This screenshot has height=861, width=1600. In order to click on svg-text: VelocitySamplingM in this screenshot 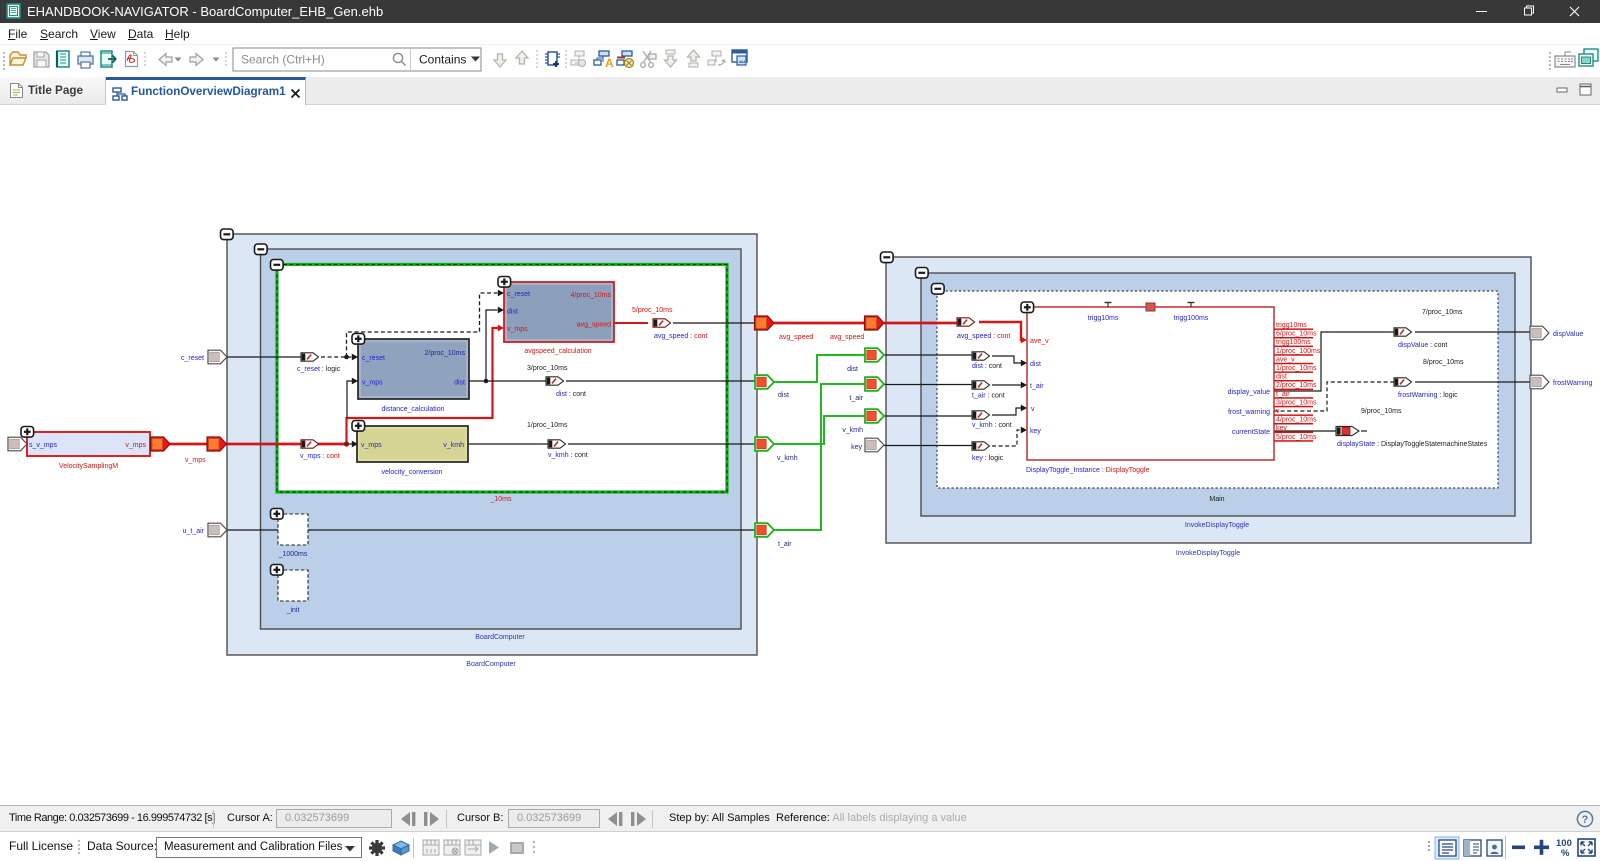, I will do `click(88, 466)`.